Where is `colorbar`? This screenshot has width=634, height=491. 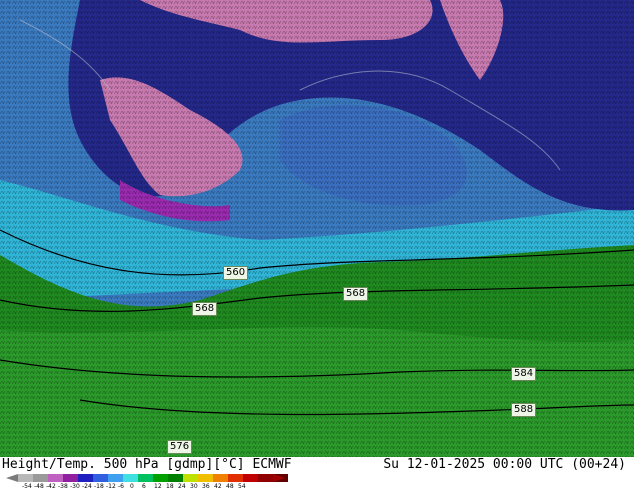 colorbar is located at coordinates (153, 478).